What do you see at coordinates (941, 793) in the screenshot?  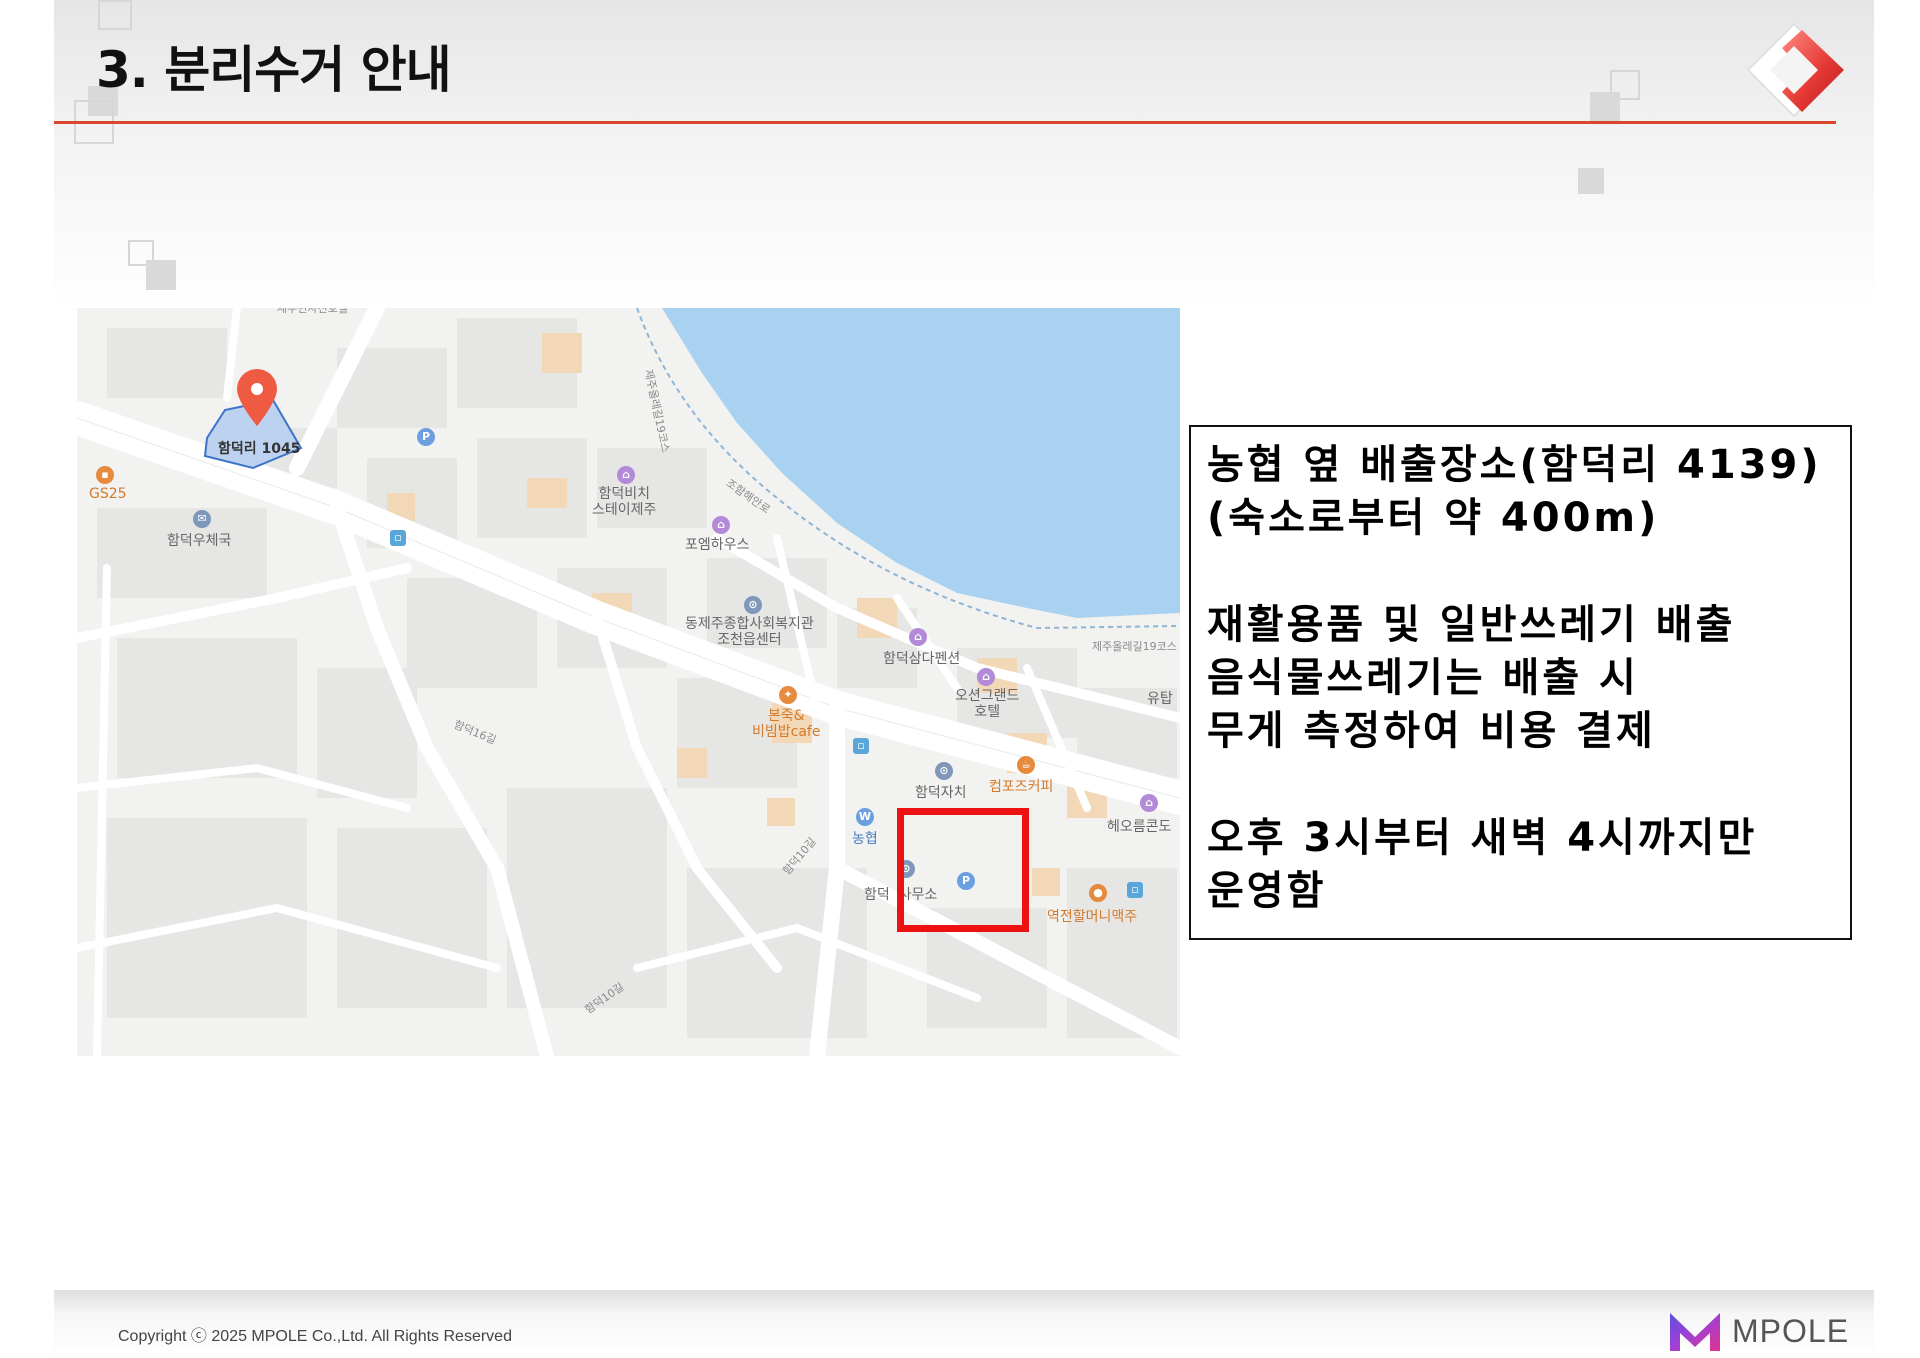 I see `map-label: 함덕자치` at bounding box center [941, 793].